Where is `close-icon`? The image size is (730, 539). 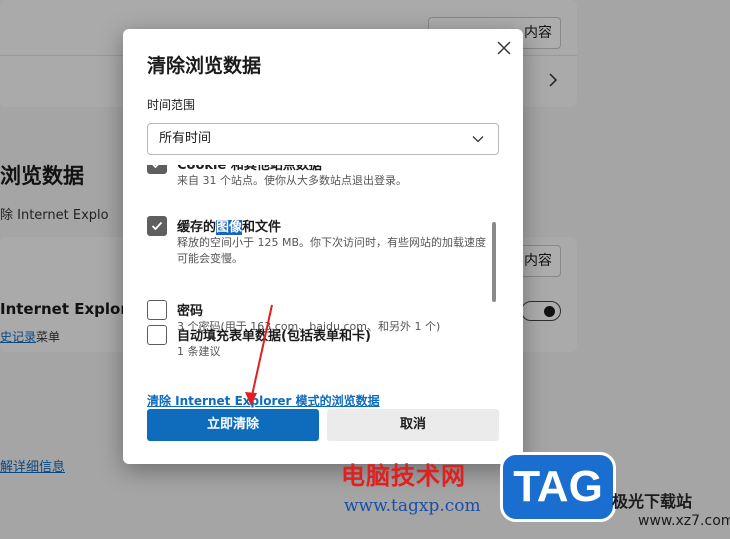
close-icon is located at coordinates (504, 48).